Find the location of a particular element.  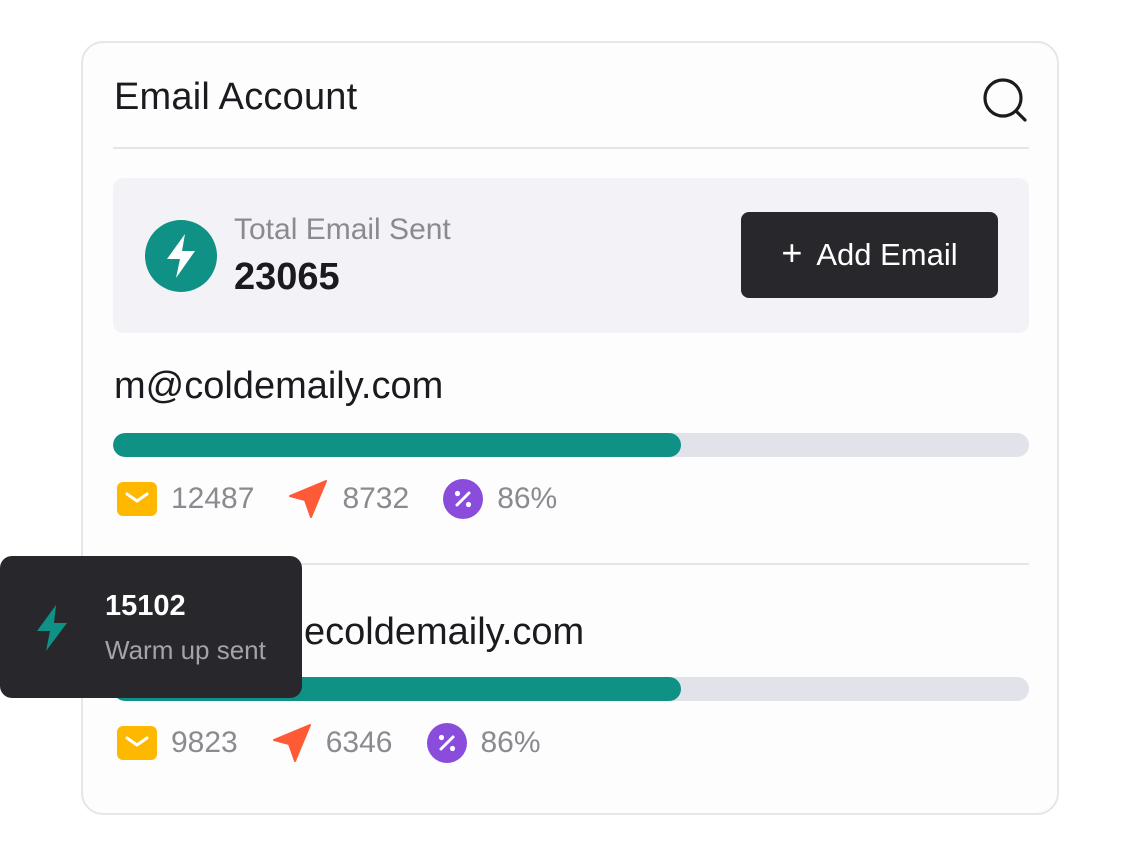

stat-sent: 8732 is located at coordinates (348, 499).